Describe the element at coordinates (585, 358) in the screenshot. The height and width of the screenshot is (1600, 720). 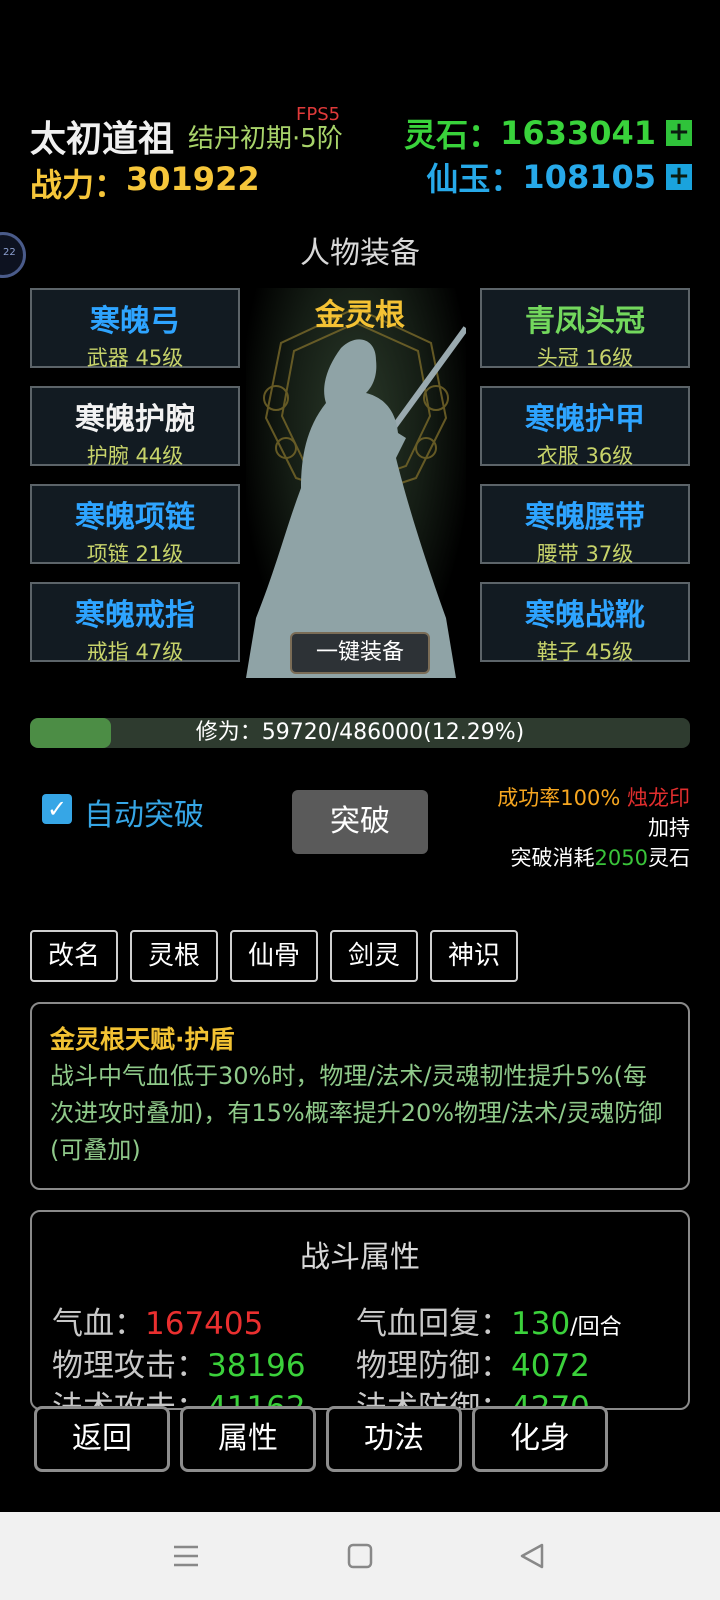
I see `slot-item-level: 头冠 16级` at that location.